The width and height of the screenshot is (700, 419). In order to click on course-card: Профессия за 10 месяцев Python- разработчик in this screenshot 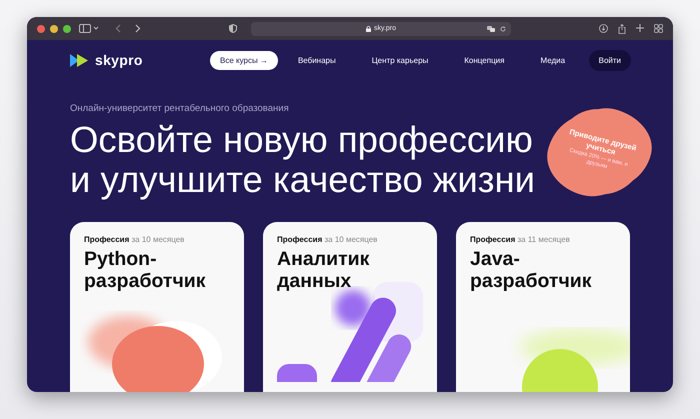, I will do `click(157, 307)`.